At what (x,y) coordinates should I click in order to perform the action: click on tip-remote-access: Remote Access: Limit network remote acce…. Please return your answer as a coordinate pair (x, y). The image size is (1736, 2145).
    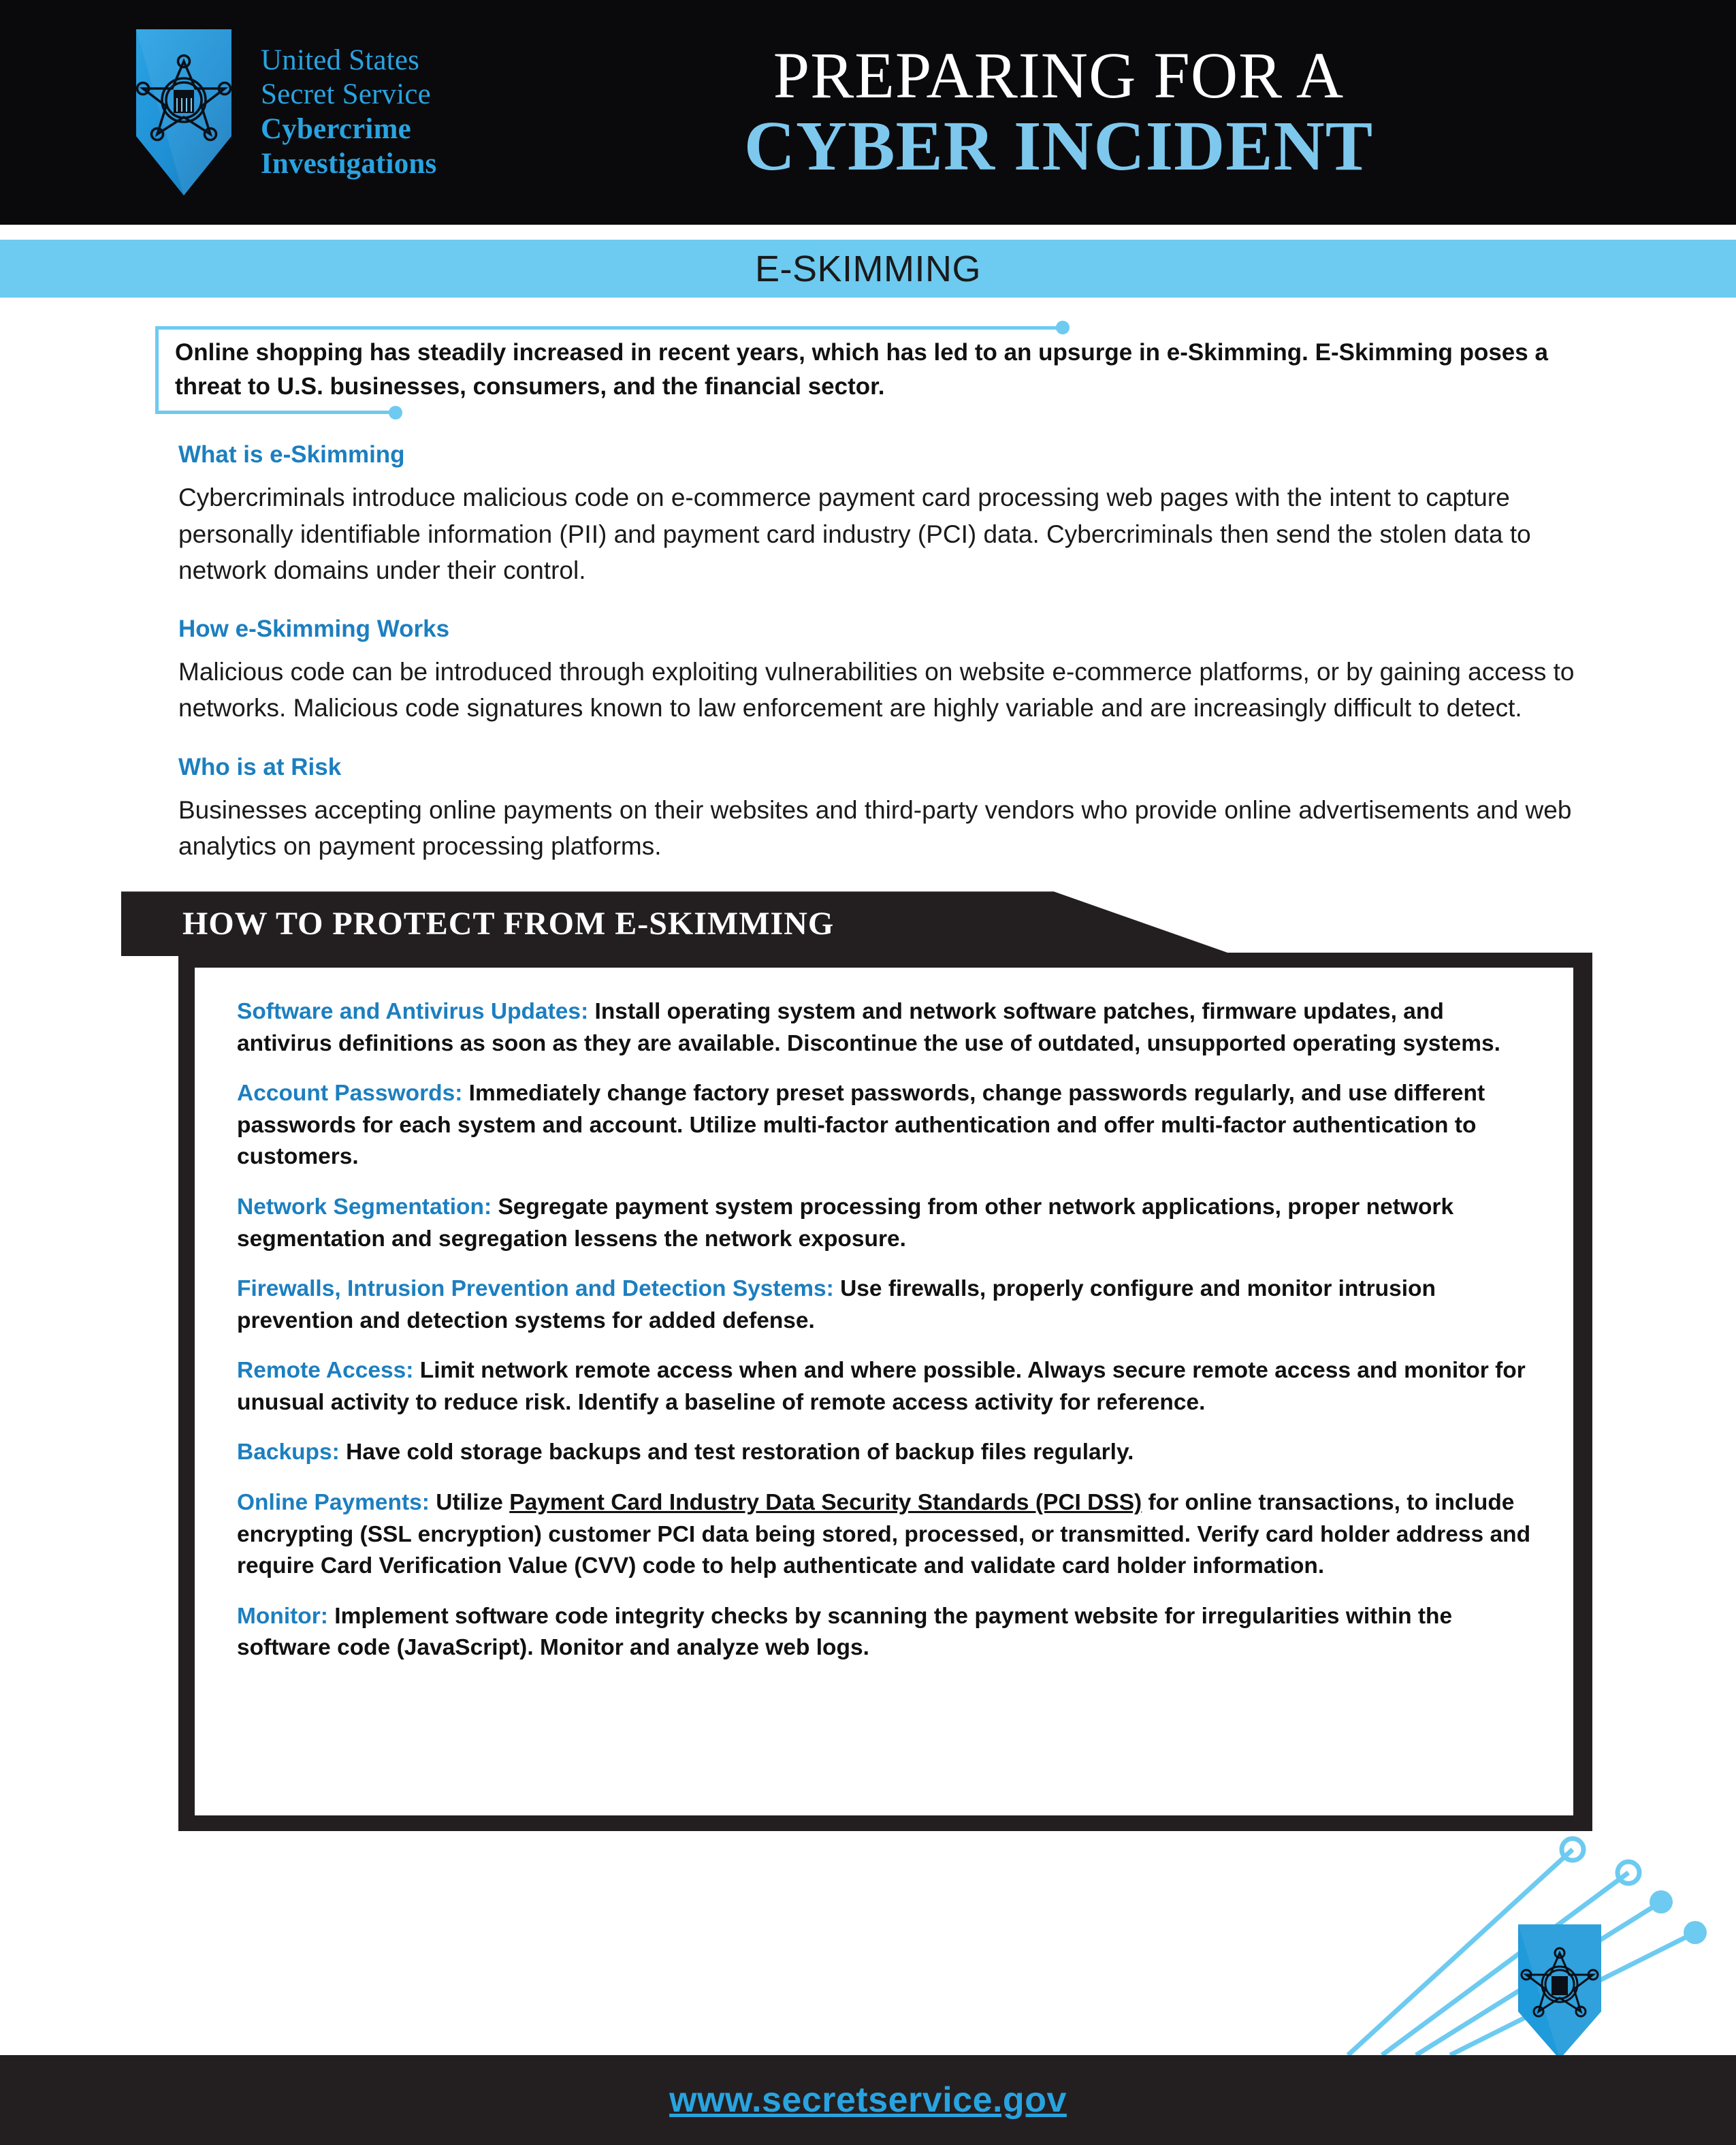
    Looking at the image, I should click on (884, 1386).